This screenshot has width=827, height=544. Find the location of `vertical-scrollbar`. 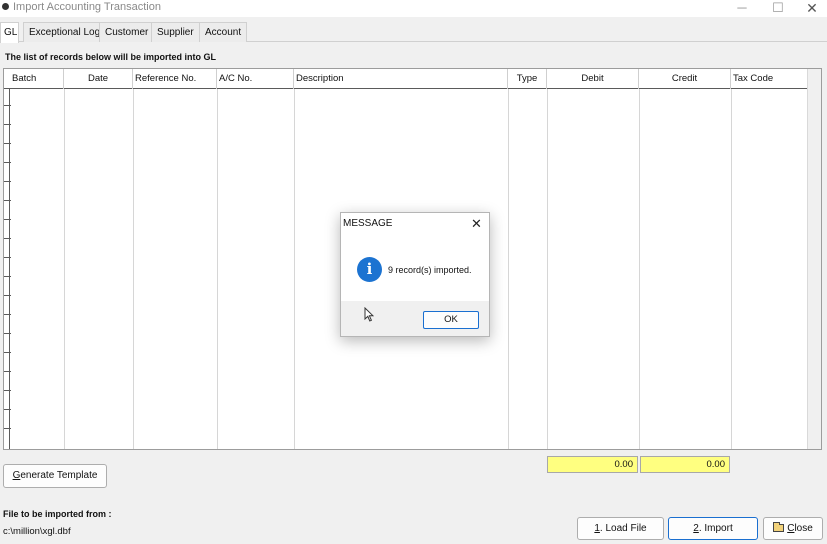

vertical-scrollbar is located at coordinates (814, 259).